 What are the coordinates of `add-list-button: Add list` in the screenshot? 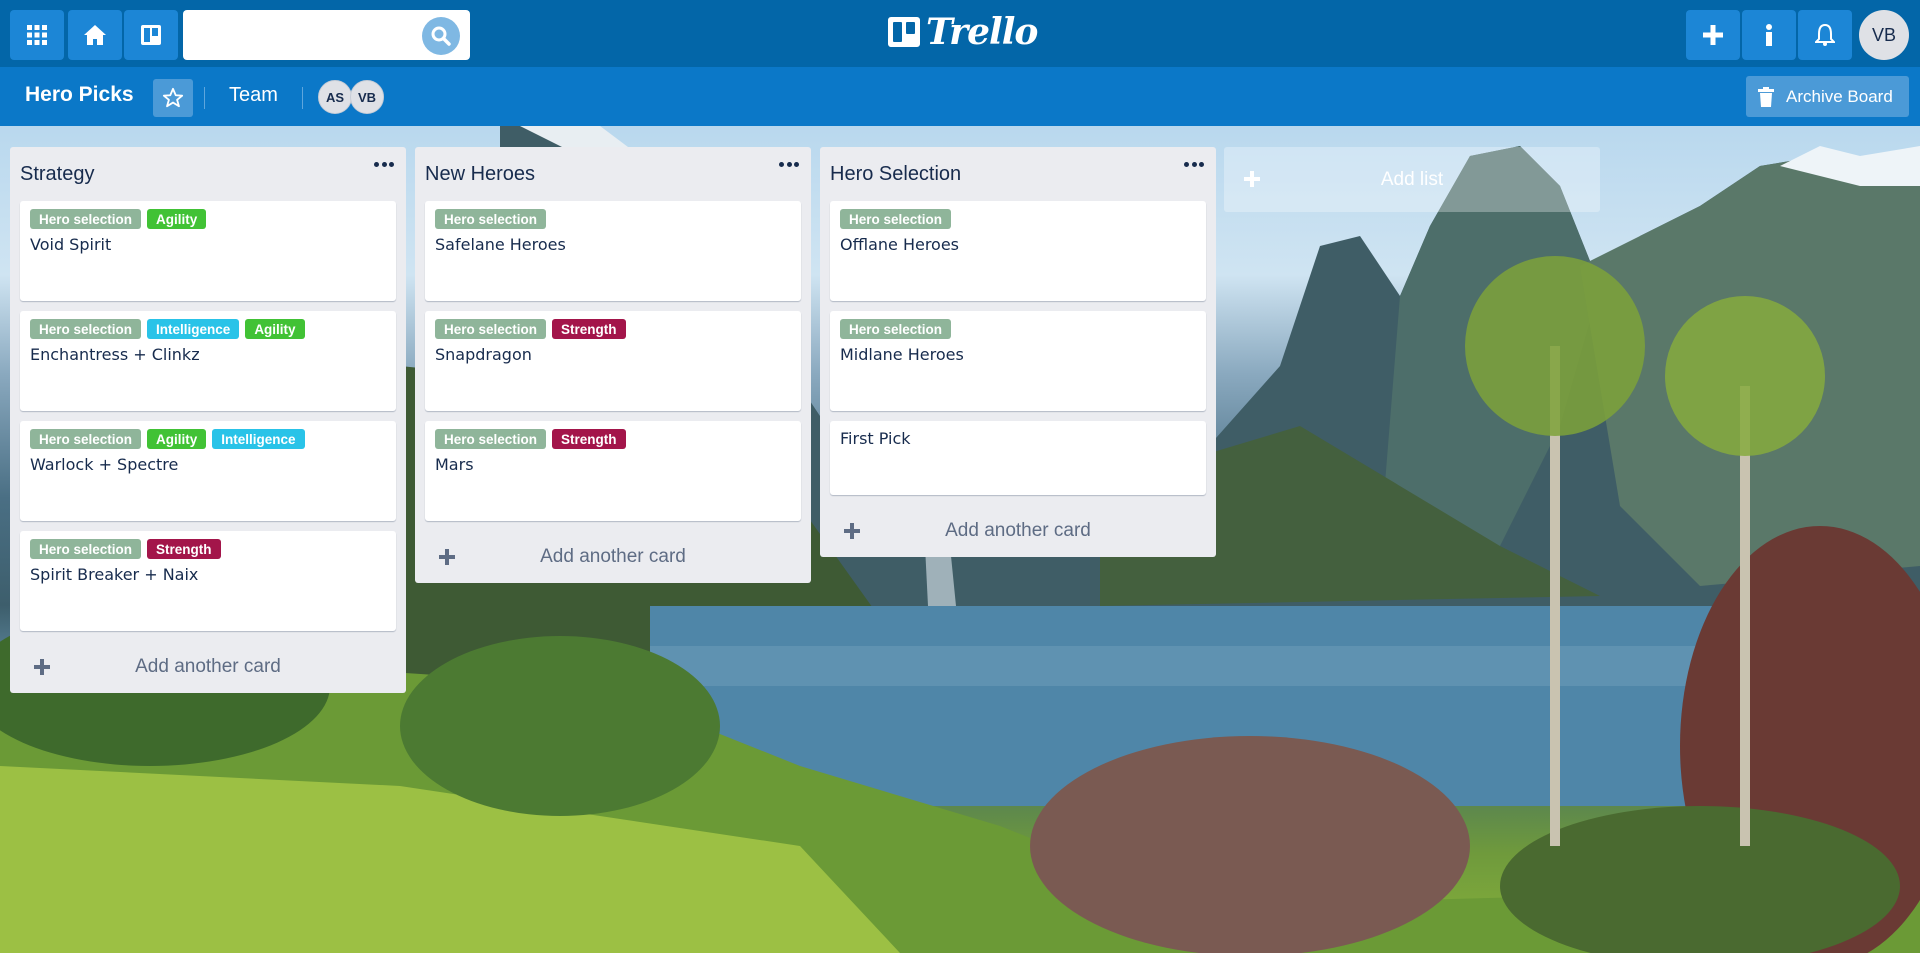 It's located at (1412, 179).